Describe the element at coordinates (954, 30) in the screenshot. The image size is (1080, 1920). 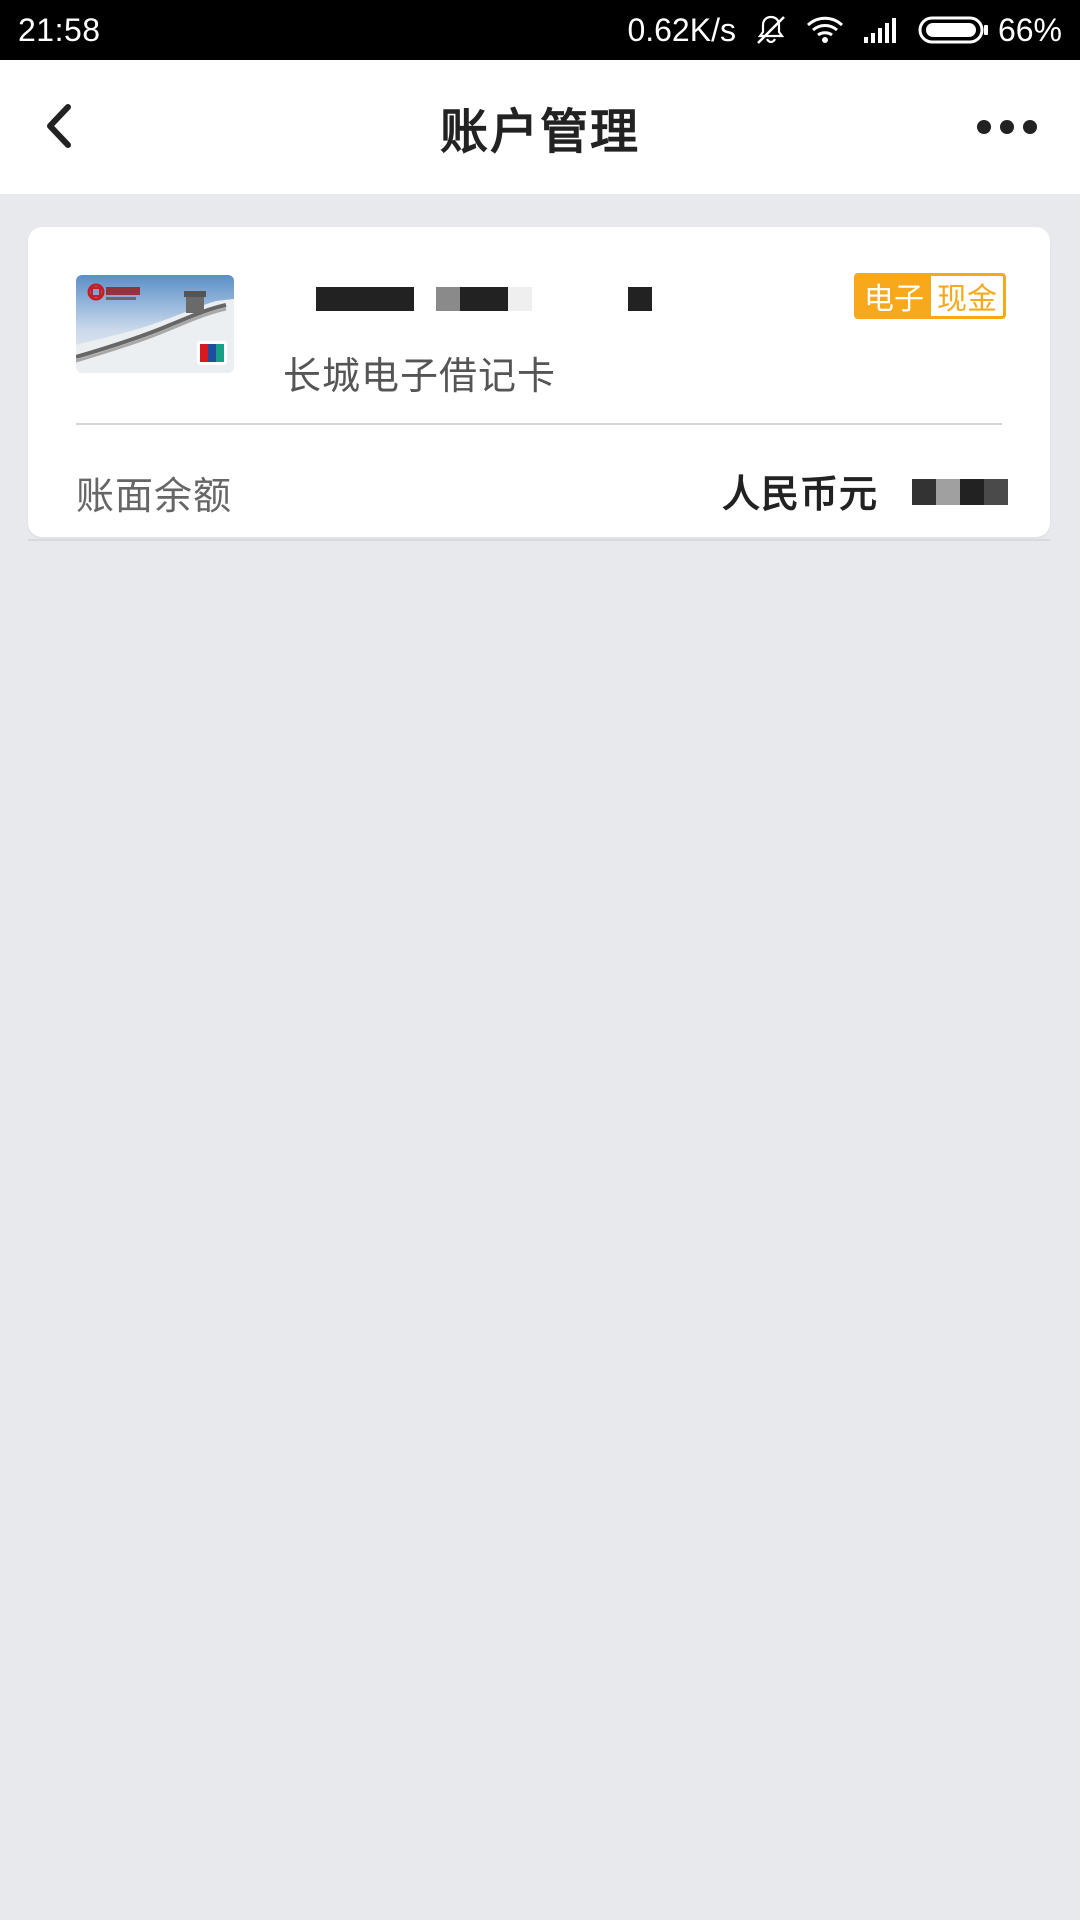
I see `battery-icon` at that location.